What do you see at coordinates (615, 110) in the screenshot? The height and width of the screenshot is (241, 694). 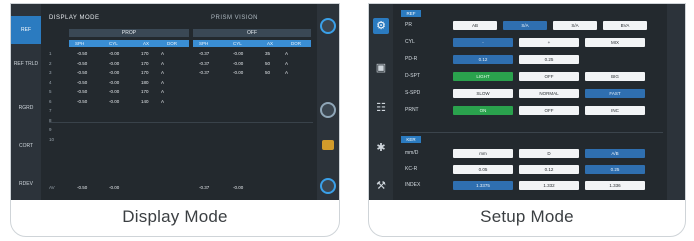 I see `option-button: INC` at bounding box center [615, 110].